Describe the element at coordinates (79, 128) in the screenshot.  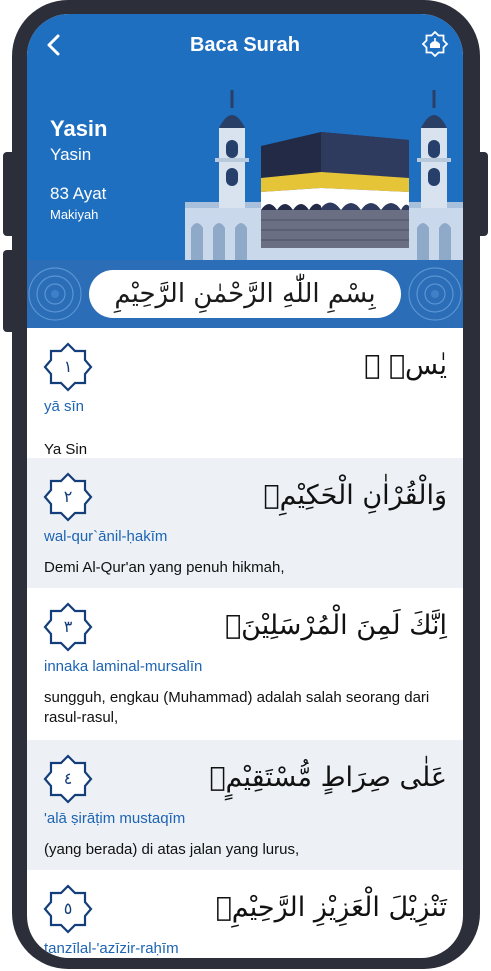
I see `surah-name: Yasin` at that location.